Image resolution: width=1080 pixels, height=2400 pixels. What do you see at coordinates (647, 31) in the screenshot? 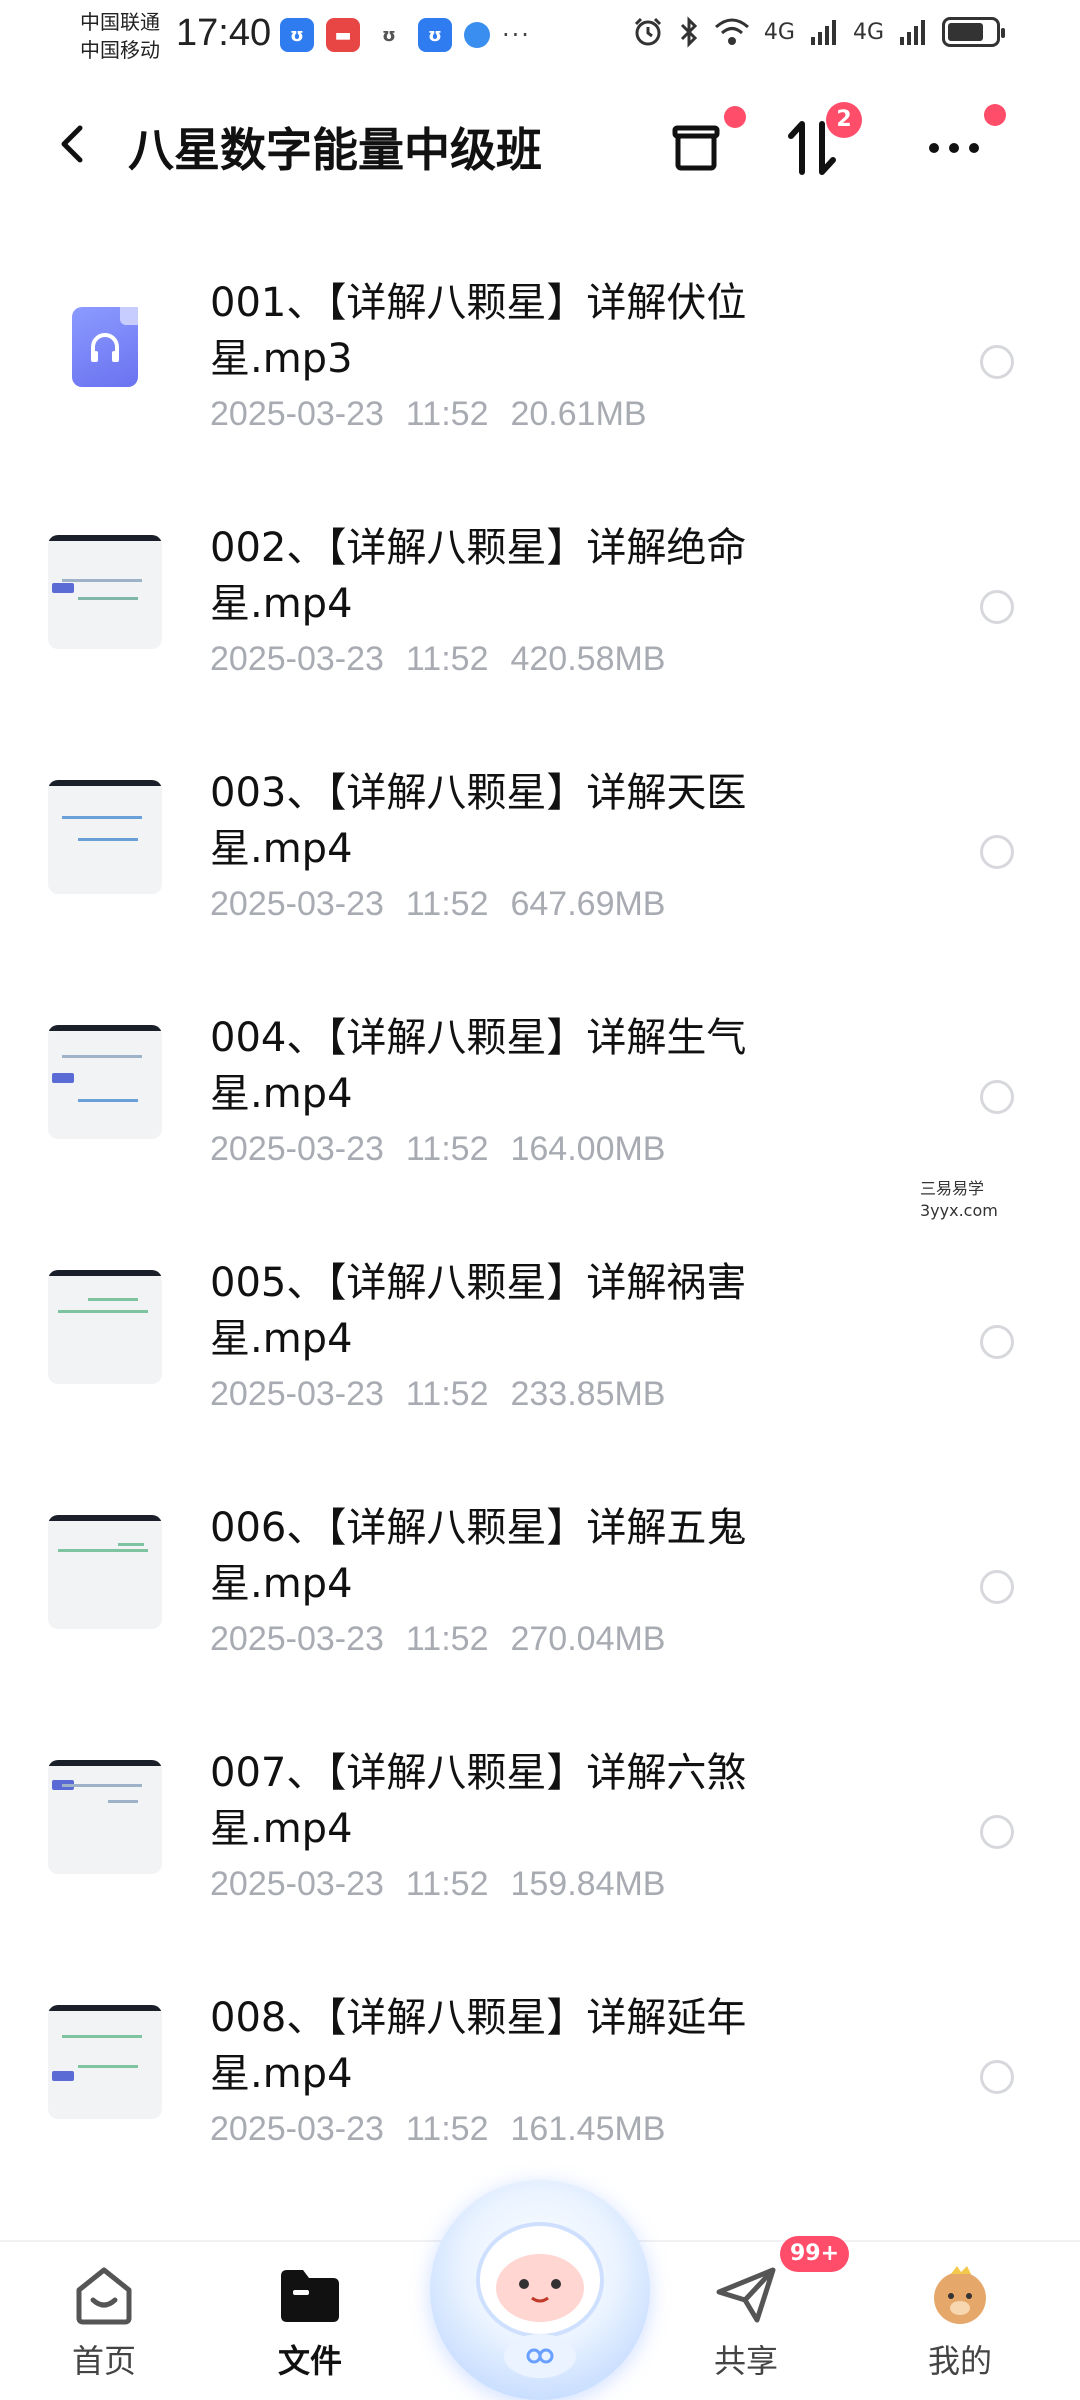
I see `alarm-icon` at bounding box center [647, 31].